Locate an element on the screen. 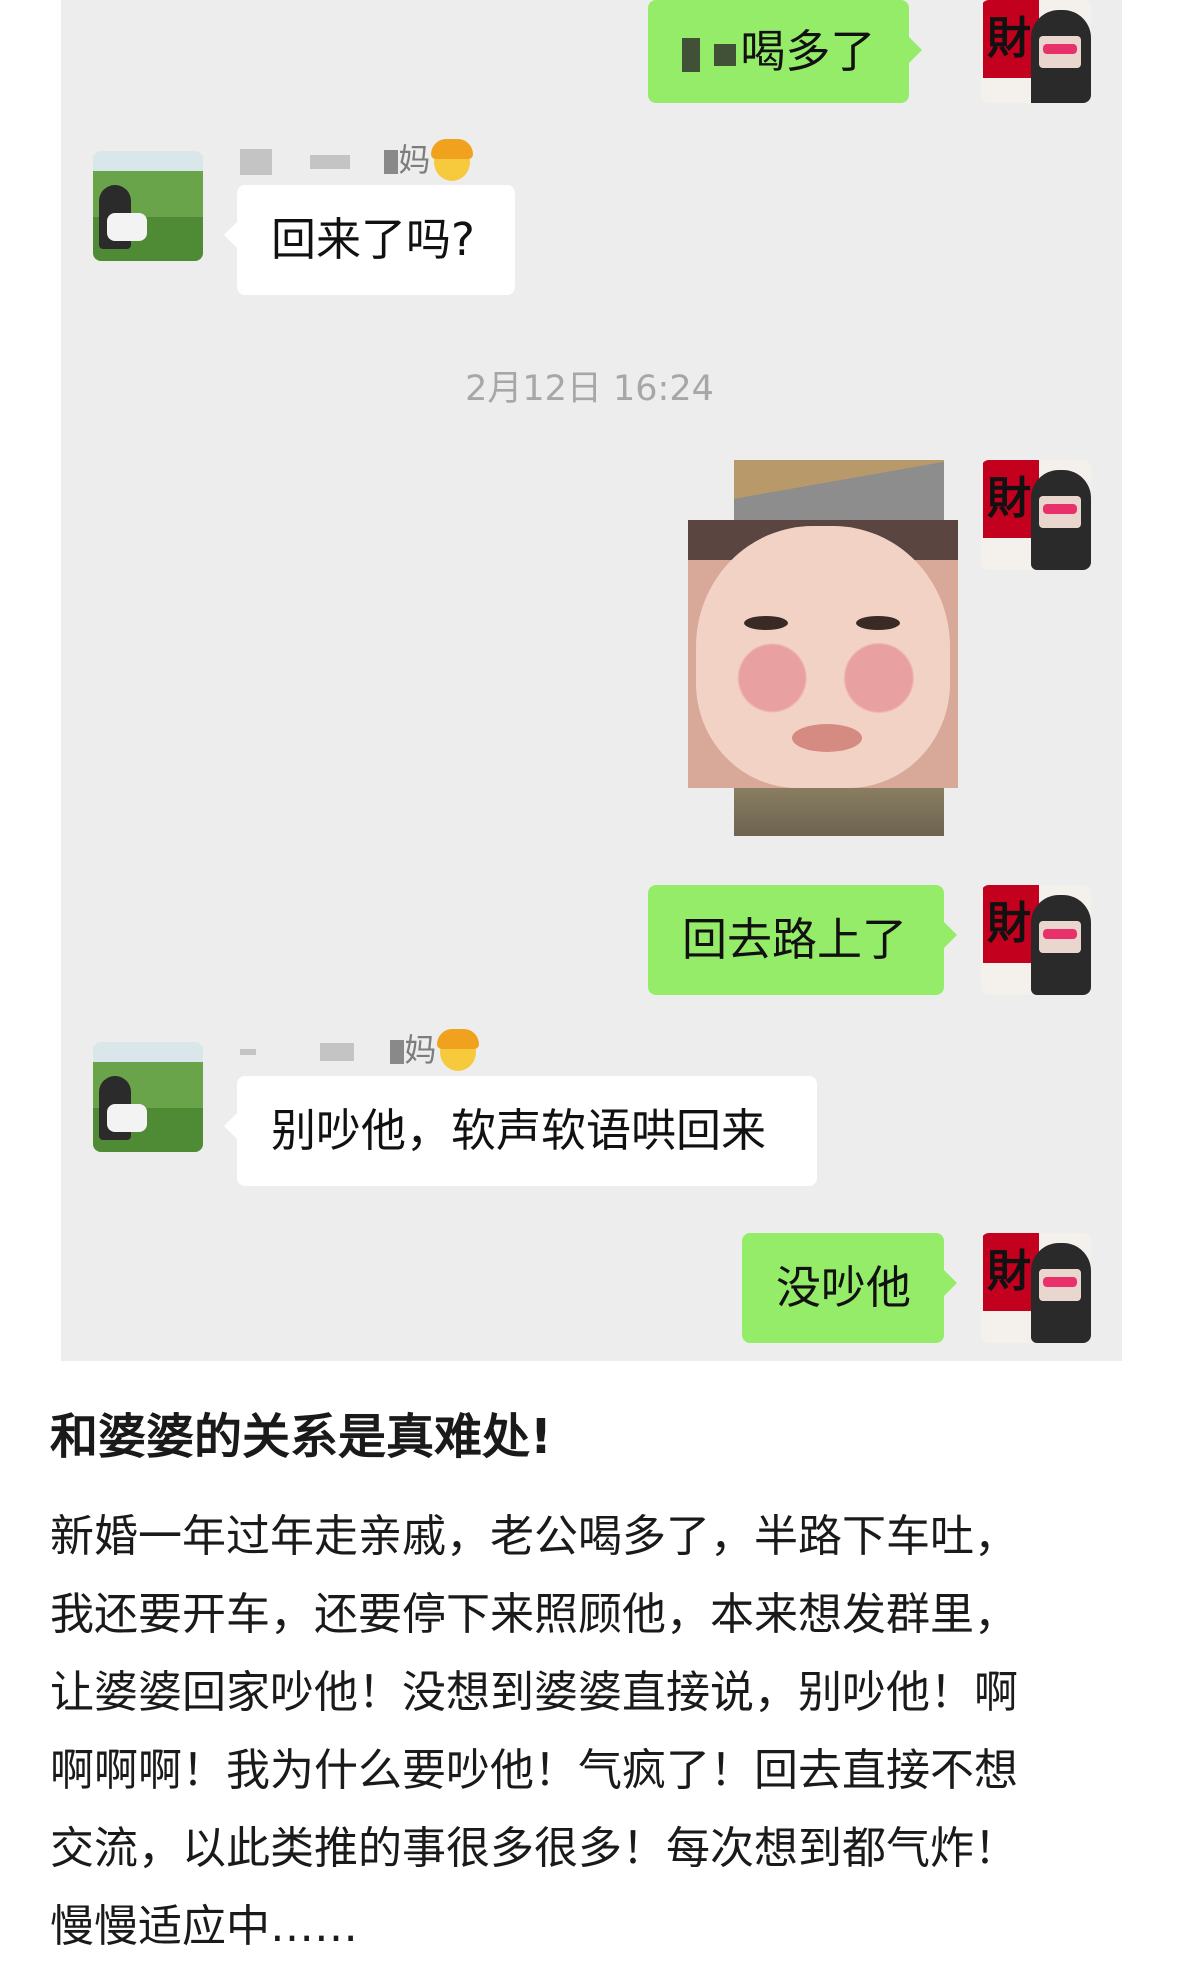  post-body-line: 新婚一年过年走亲戚，老公喝多了，半路下车吐， is located at coordinates (534, 1536).